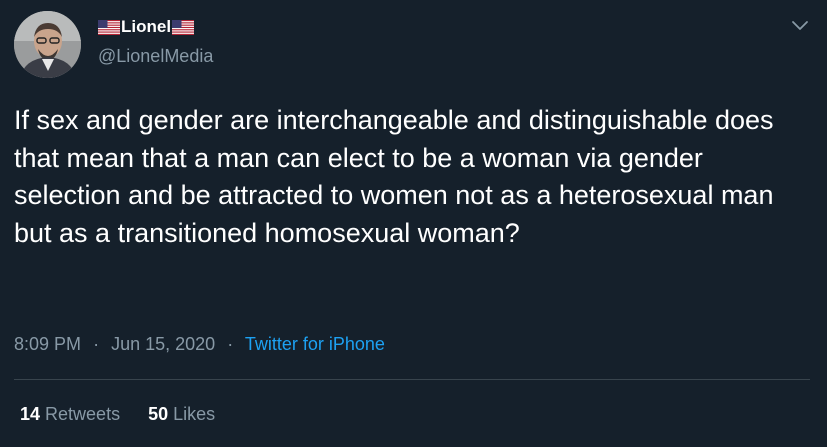  What do you see at coordinates (30, 414) in the screenshot?
I see `retweets-count: 14` at bounding box center [30, 414].